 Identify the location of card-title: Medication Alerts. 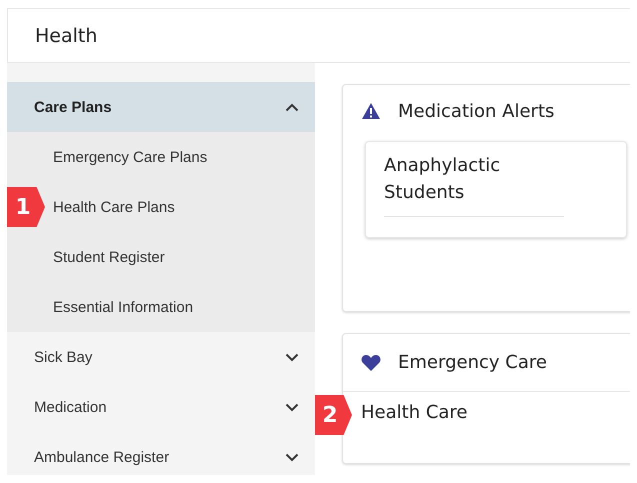
(476, 111).